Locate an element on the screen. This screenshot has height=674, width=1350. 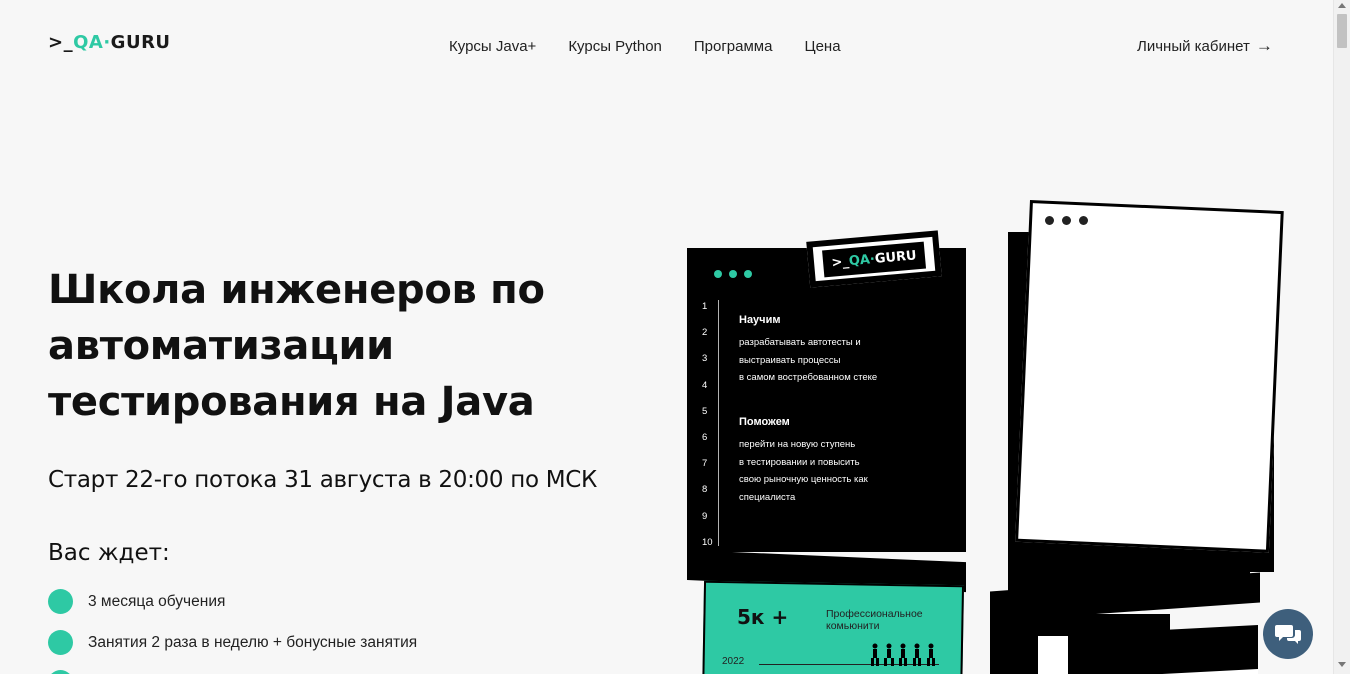
browser-window is located at coordinates (1149, 376).